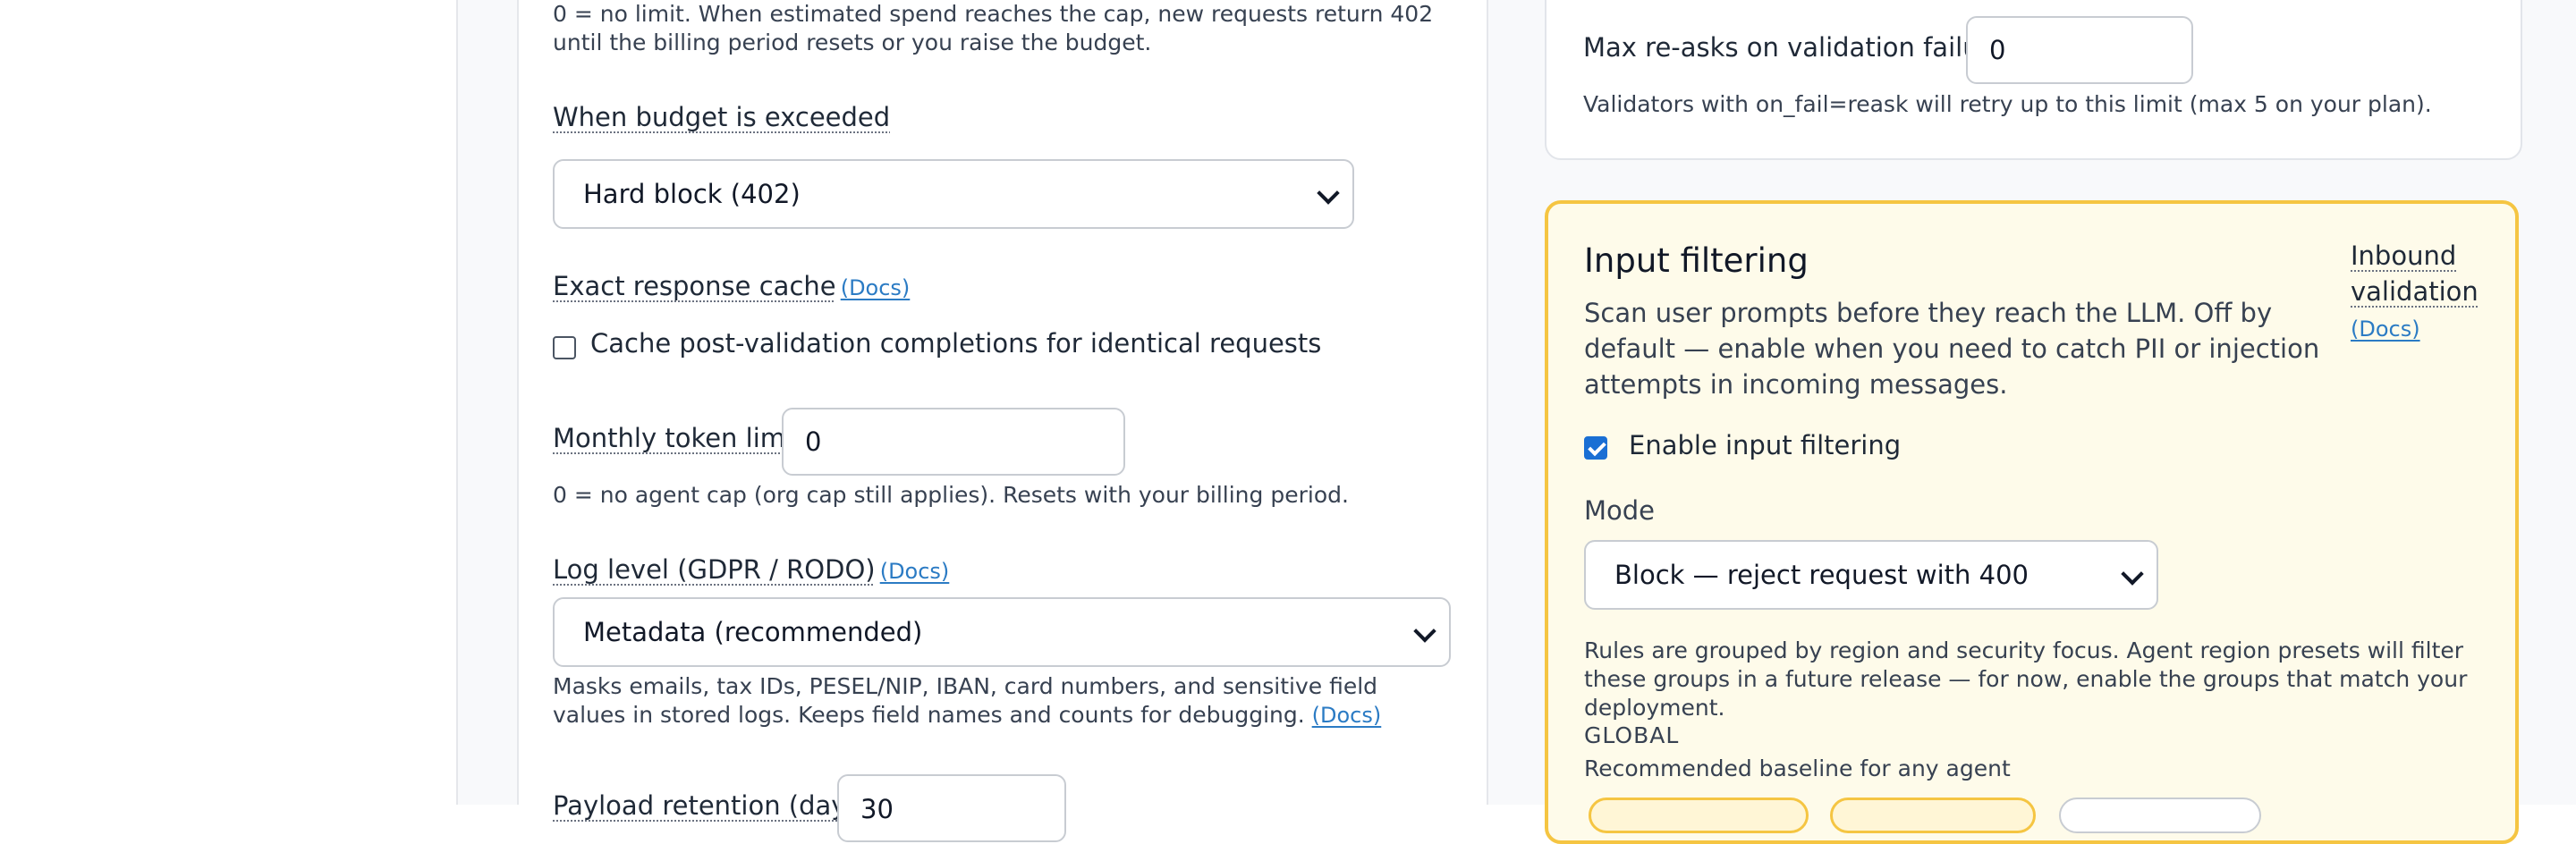 This screenshot has height=844, width=2576. Describe the element at coordinates (711, 805) in the screenshot. I see `retention-label: Payload retention (days)` at that location.